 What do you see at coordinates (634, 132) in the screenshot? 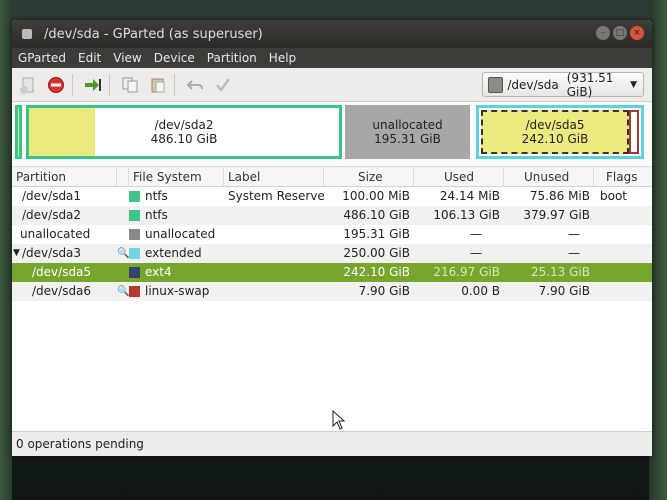
I see `graph-sda6` at bounding box center [634, 132].